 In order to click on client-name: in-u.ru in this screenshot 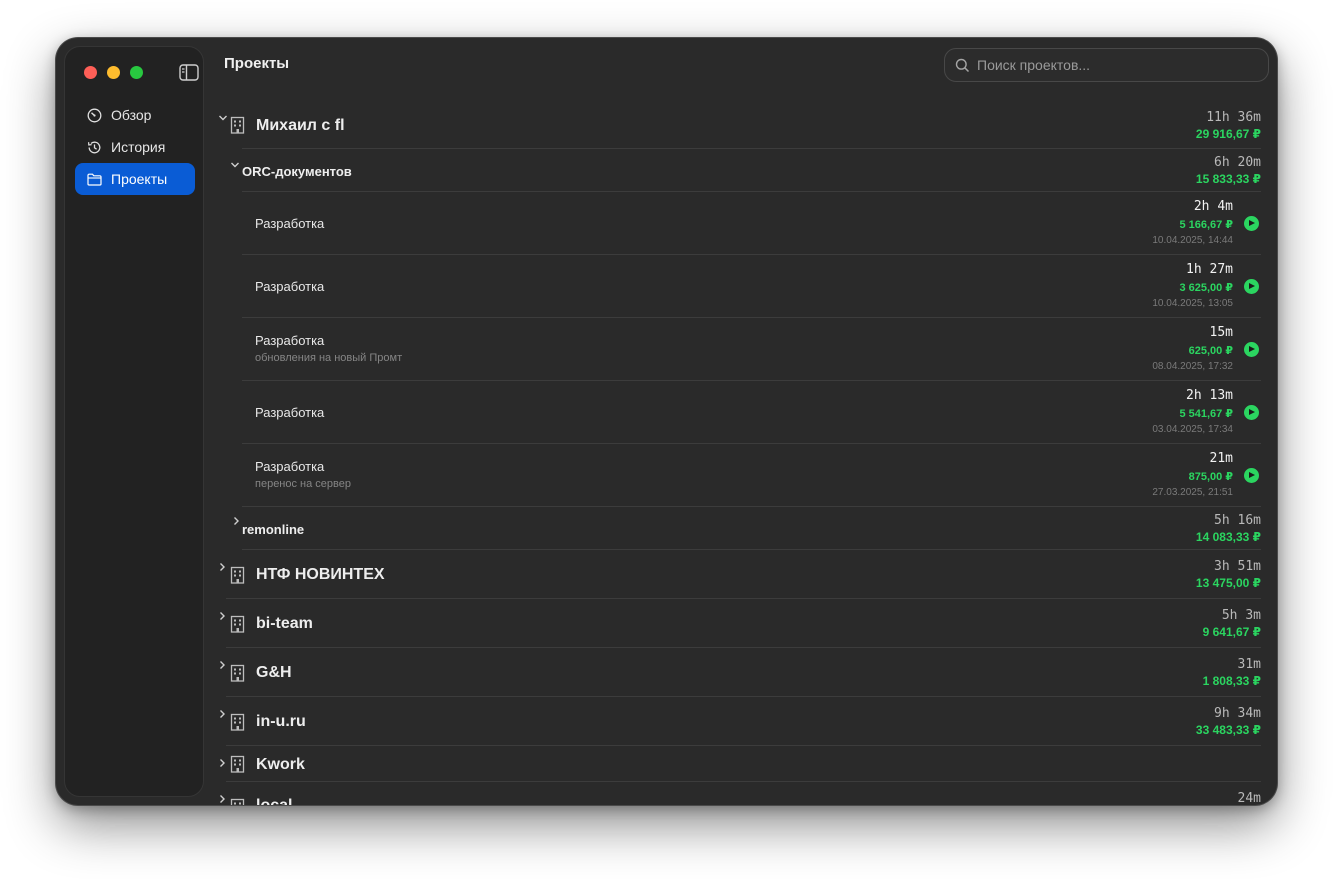, I will do `click(281, 721)`.